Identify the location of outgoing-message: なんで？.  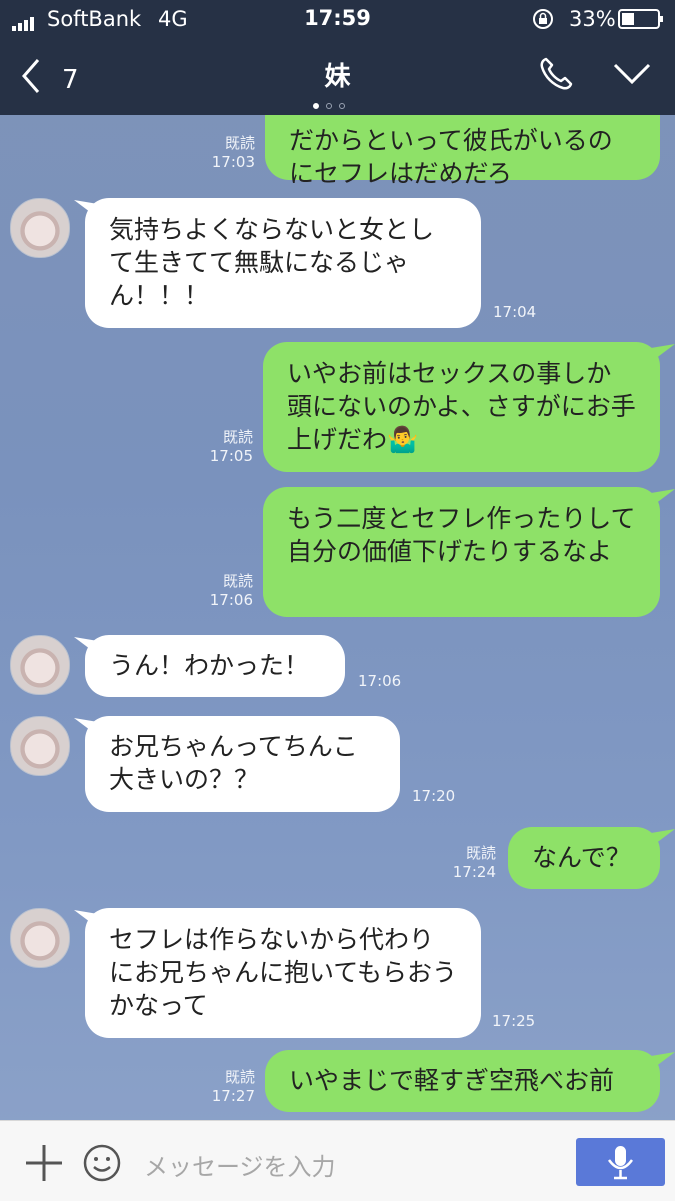
(584, 858).